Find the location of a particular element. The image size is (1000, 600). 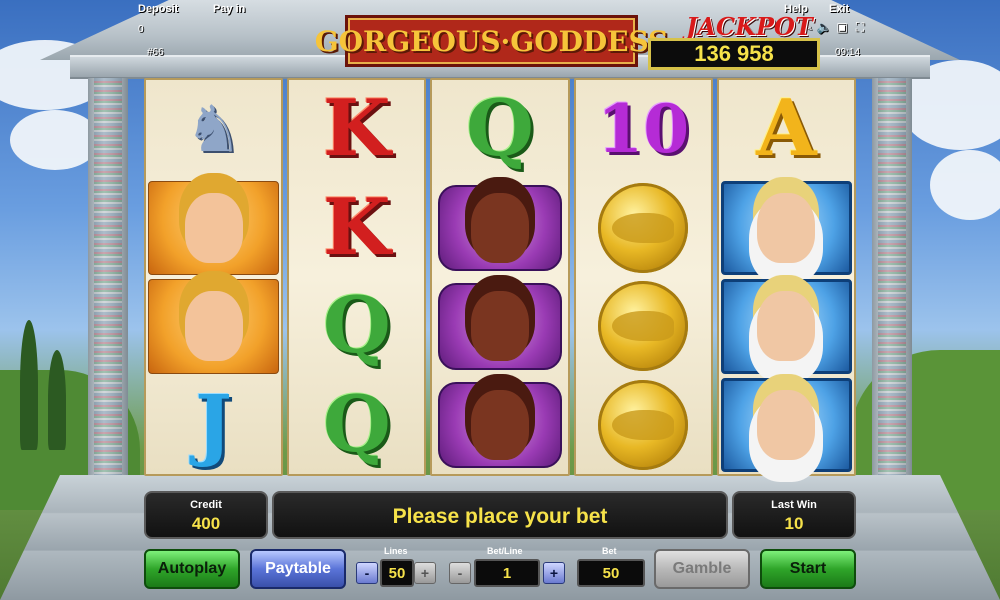

reel-symbol-pegasus: ♞ is located at coordinates (213, 129).